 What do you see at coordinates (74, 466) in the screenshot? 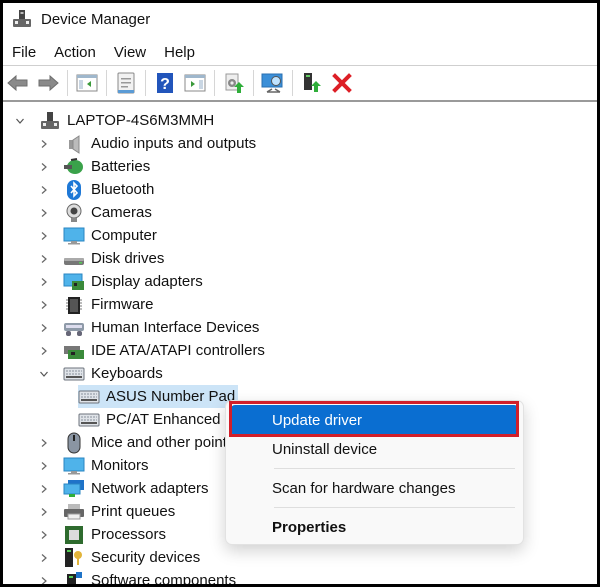
I see `monitor-icon` at bounding box center [74, 466].